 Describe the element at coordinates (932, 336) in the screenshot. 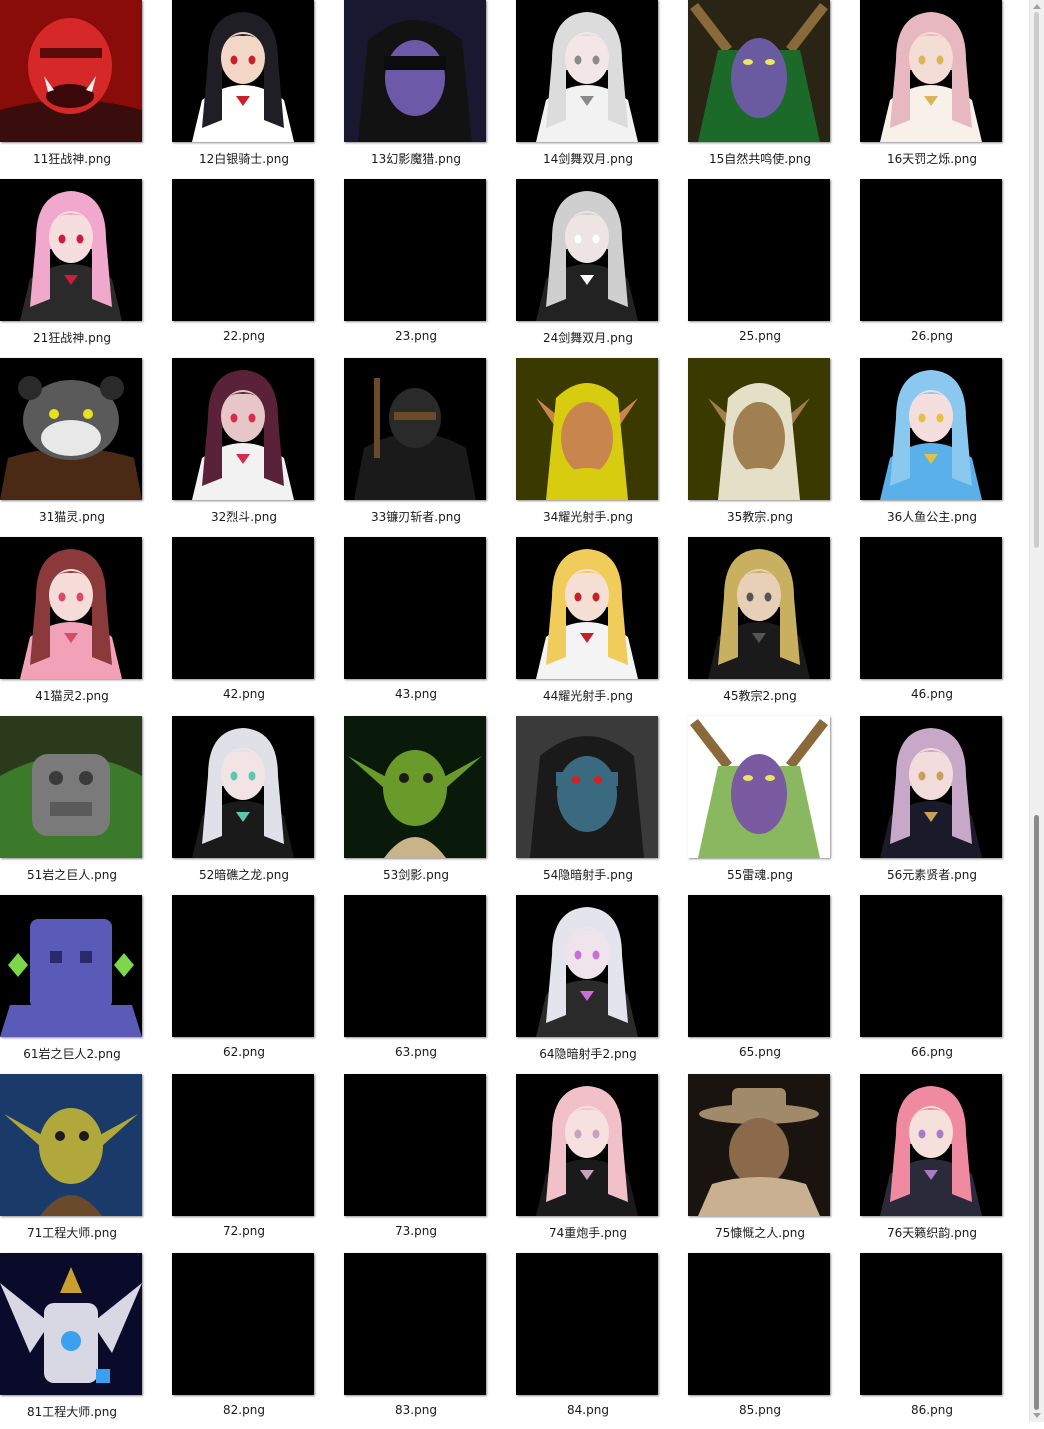

I see `file-name-label: 26.png` at that location.